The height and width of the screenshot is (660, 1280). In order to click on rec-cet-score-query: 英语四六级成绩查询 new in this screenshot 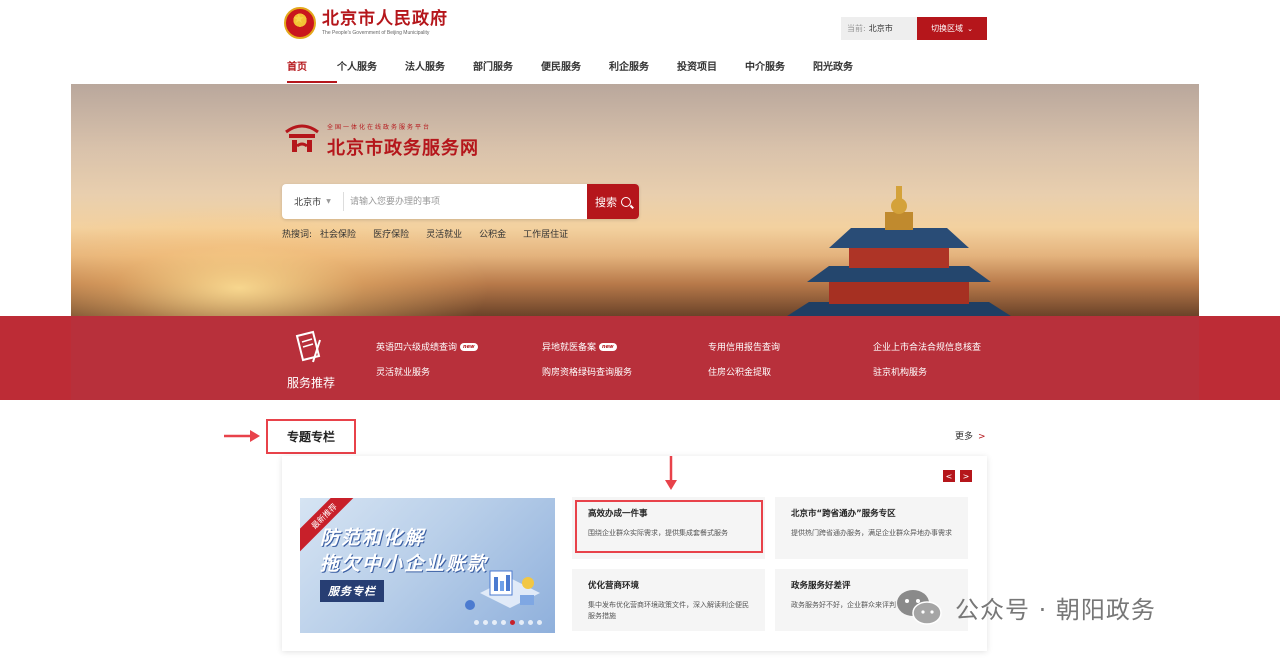, I will do `click(427, 346)`.